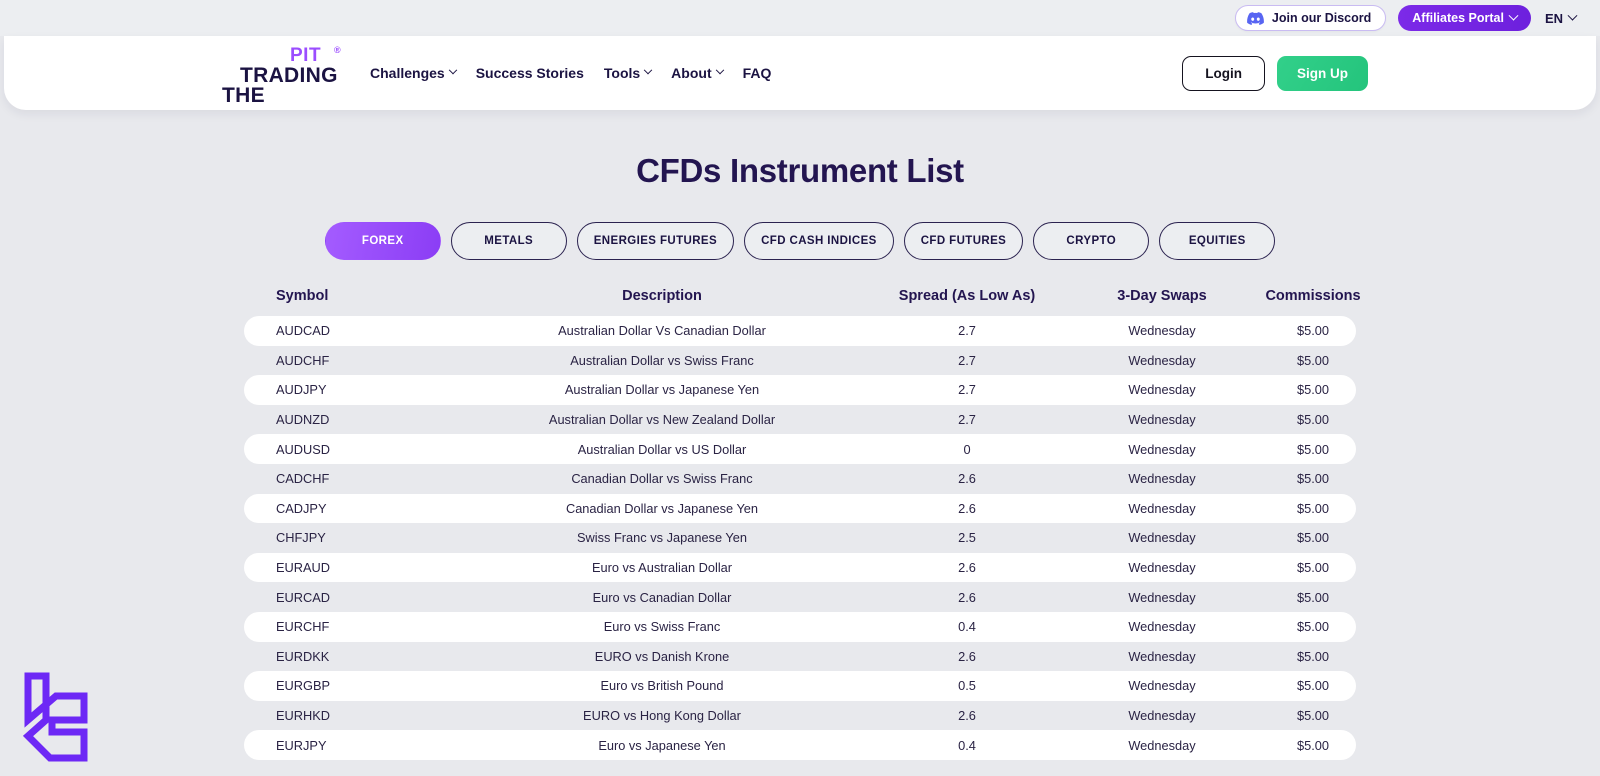  Describe the element at coordinates (303, 331) in the screenshot. I see `cell-symbol: AUDCAD` at that location.